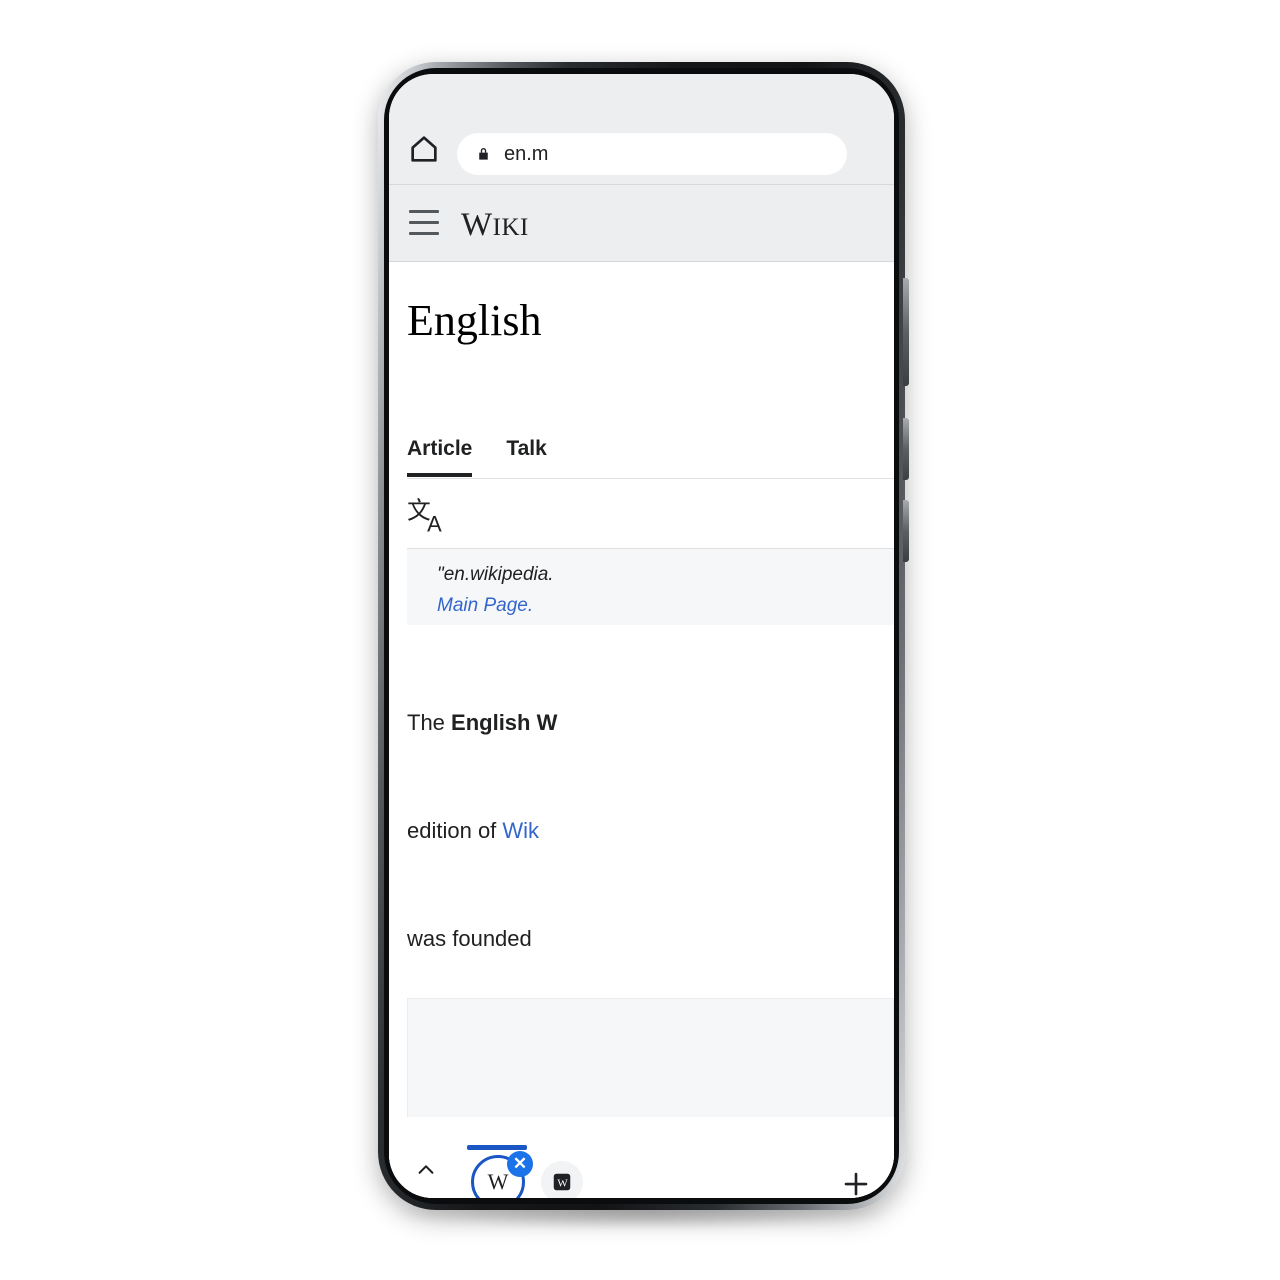  I want to click on tabs-divider, so click(650, 478).